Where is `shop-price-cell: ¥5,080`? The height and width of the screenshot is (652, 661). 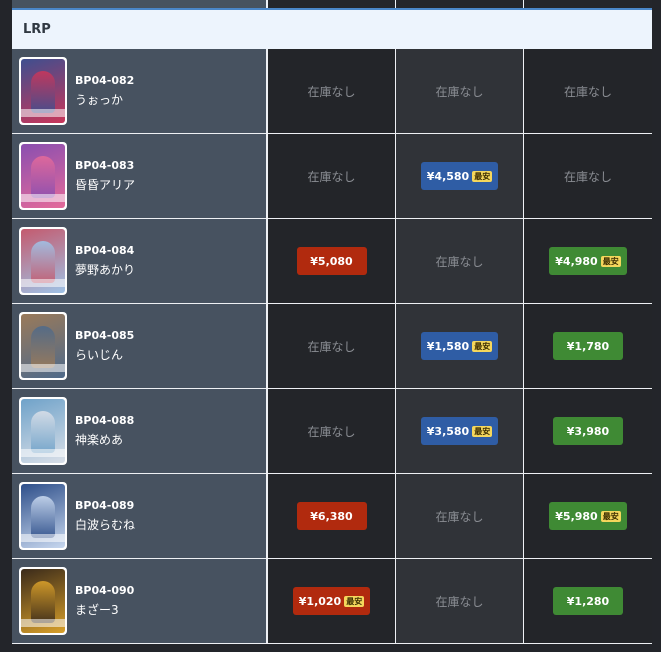
shop-price-cell: ¥5,080 is located at coordinates (331, 261).